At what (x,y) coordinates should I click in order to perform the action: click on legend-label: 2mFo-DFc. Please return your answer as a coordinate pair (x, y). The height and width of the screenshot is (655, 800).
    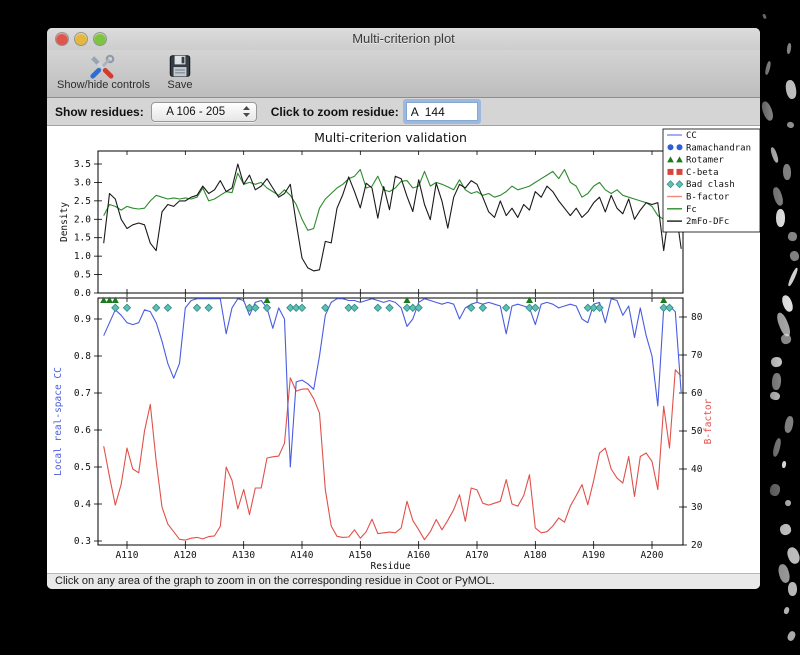
    Looking at the image, I should click on (707, 222).